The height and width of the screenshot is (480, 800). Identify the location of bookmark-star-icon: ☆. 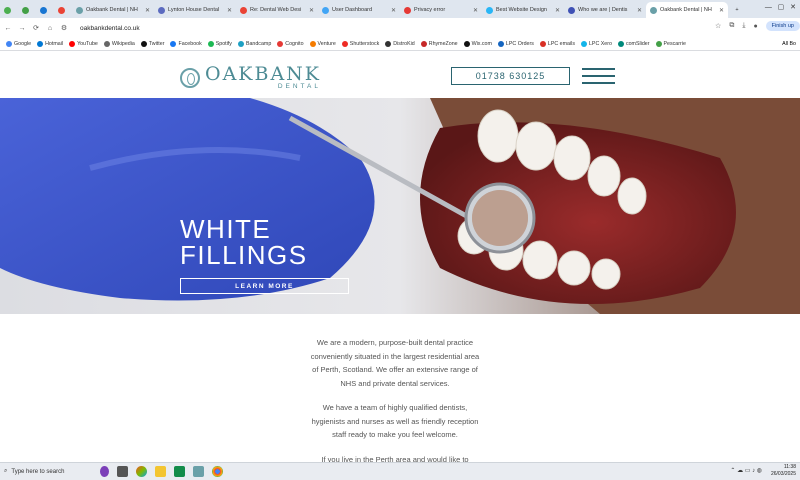
(718, 26).